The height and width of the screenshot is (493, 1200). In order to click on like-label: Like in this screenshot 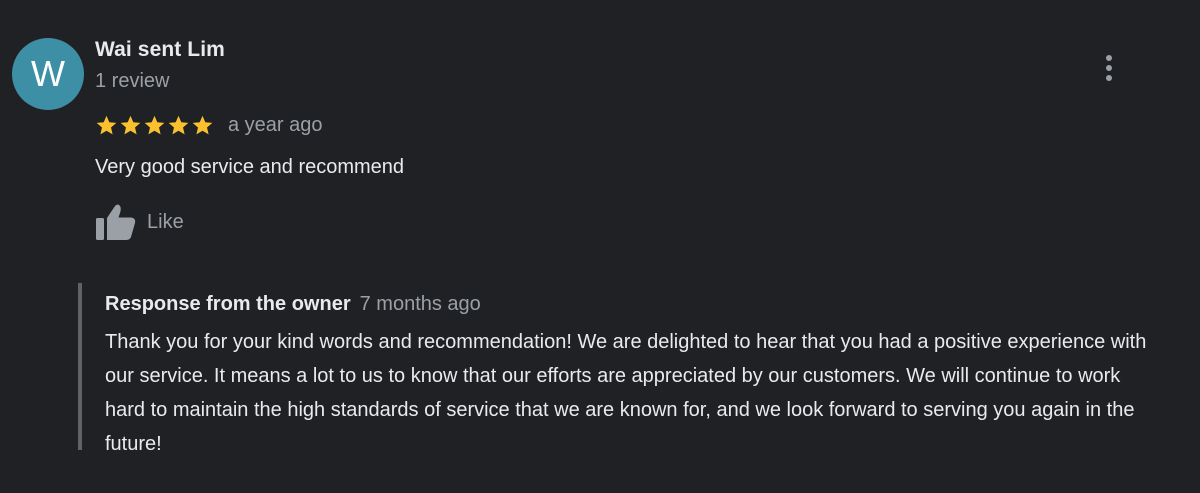, I will do `click(165, 221)`.